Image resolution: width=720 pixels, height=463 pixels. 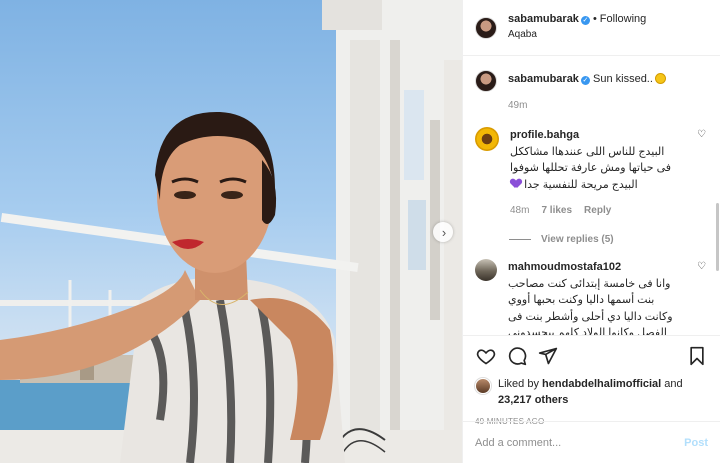 I want to click on view-replies-button: View replies (5), so click(x=608, y=239).